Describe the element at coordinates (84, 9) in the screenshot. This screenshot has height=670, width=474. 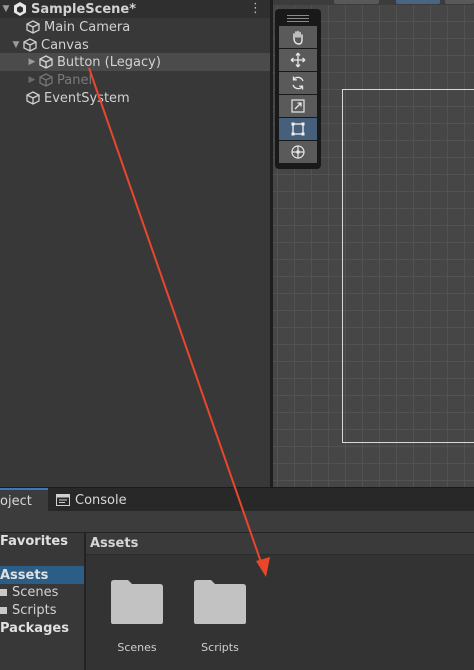
I see `scene-name: SampleScene*` at that location.